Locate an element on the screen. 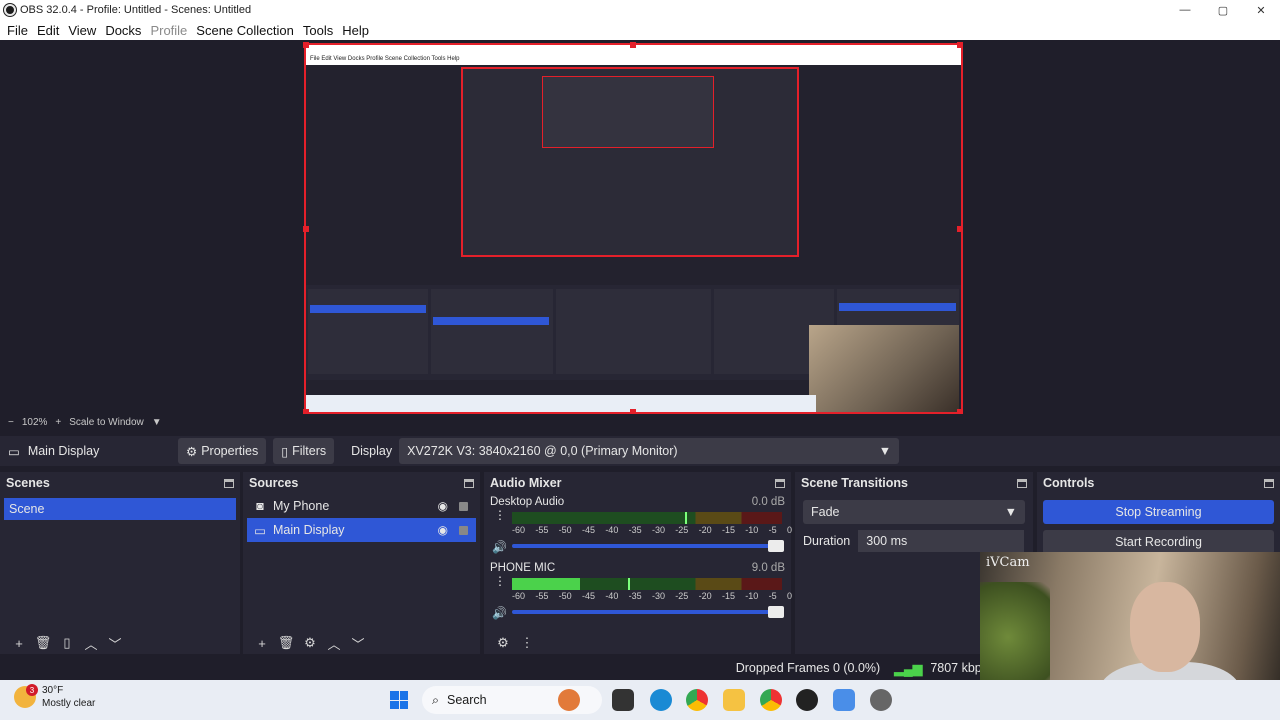 The height and width of the screenshot is (720, 1280). settings-icon is located at coordinates (881, 700).